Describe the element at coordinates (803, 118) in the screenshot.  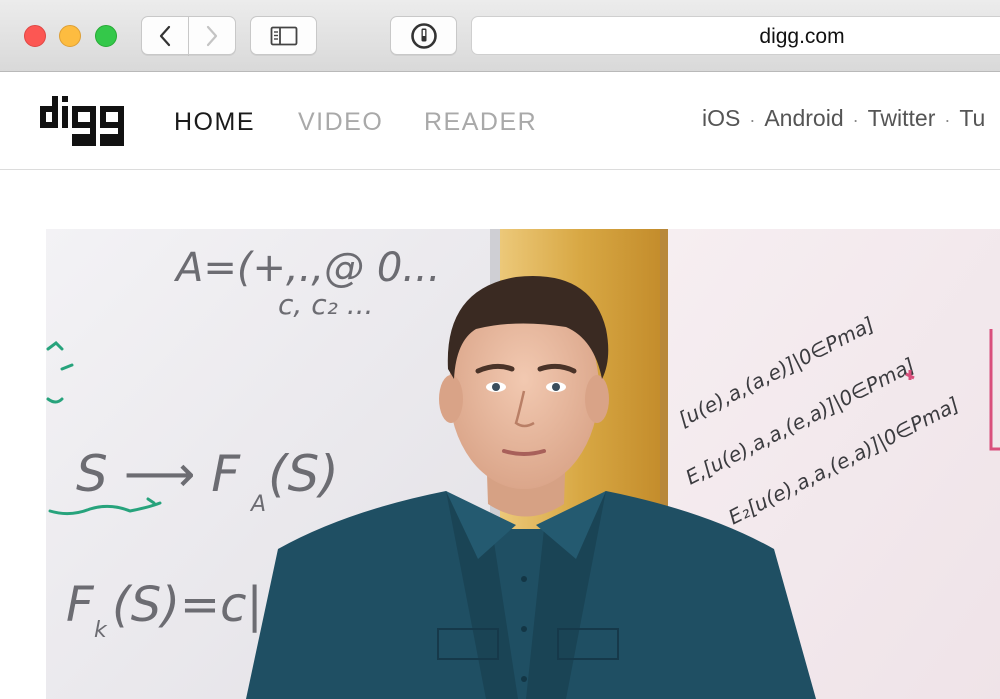
I see `social-android-link: Android` at that location.